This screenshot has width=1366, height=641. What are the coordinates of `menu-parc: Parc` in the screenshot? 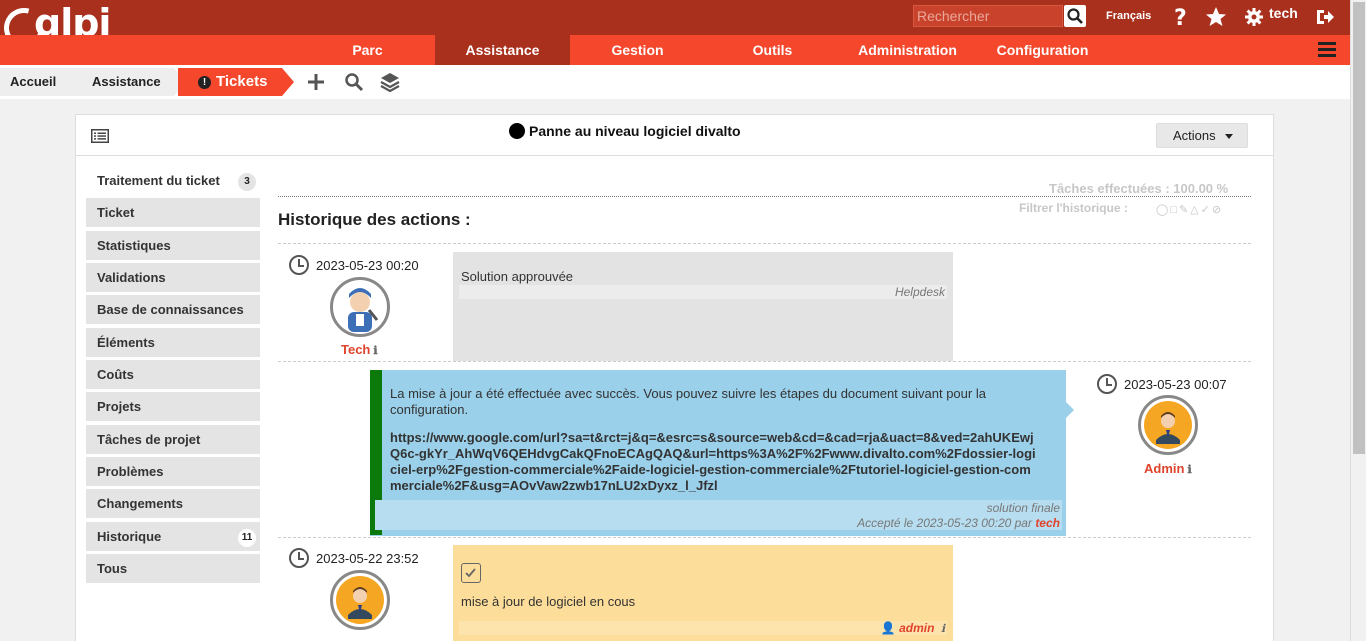 It's located at (367, 50).